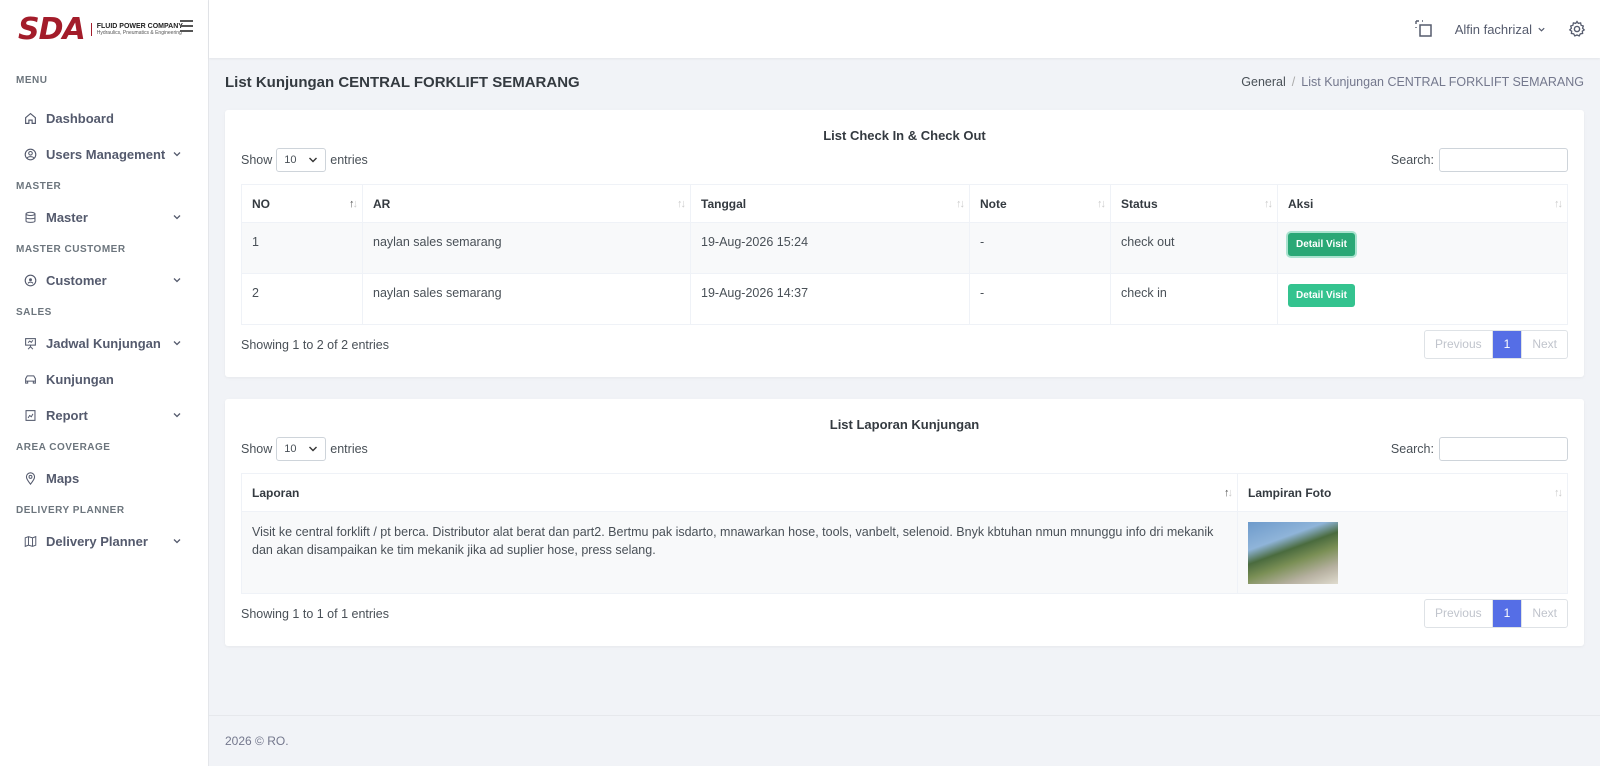 The image size is (1600, 766). I want to click on column-header-laporan: Laporan ↑↓, so click(739, 492).